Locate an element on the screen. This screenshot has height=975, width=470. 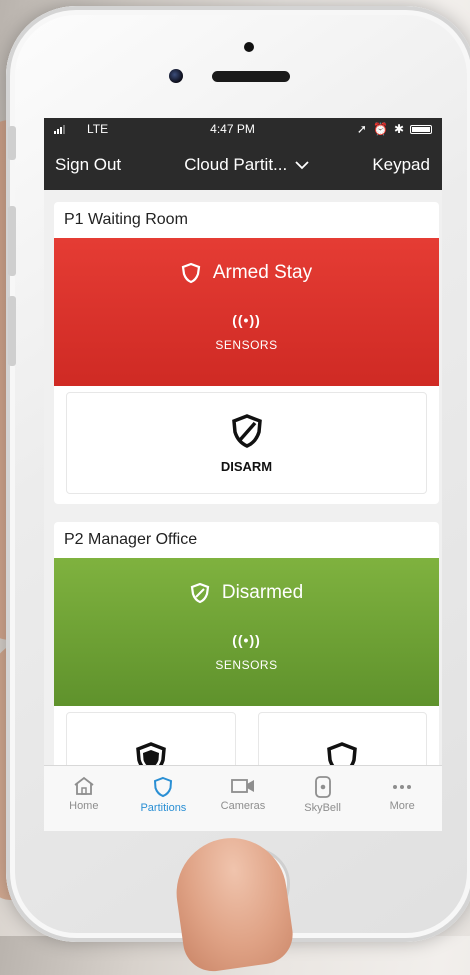
more-icon is located at coordinates (402, 787).